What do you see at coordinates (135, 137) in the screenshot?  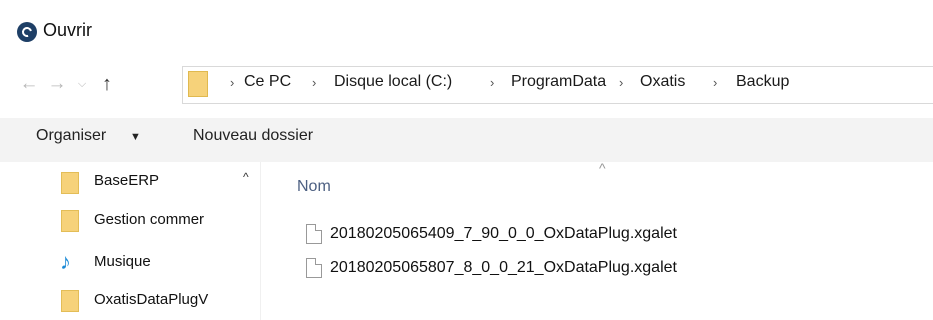 I see `organise-dropdown-icon: ▼` at bounding box center [135, 137].